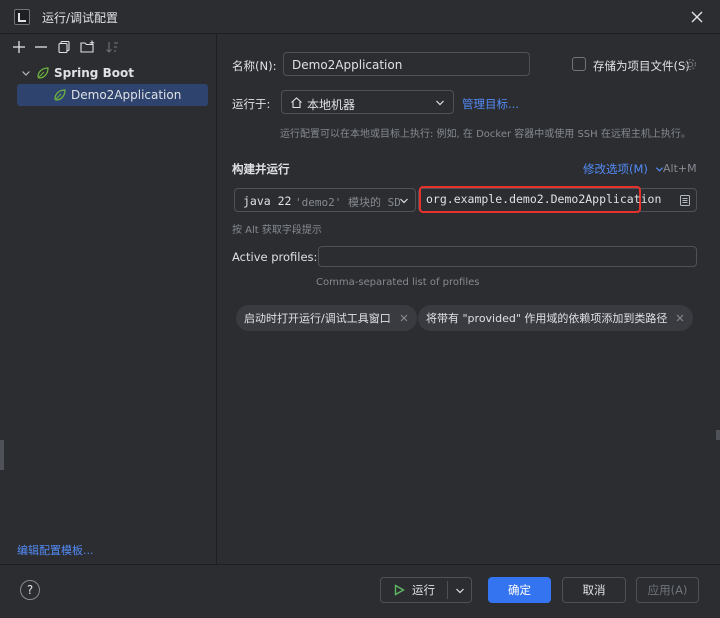 This screenshot has height=618, width=720. I want to click on jdk-version: java 22, so click(267, 201).